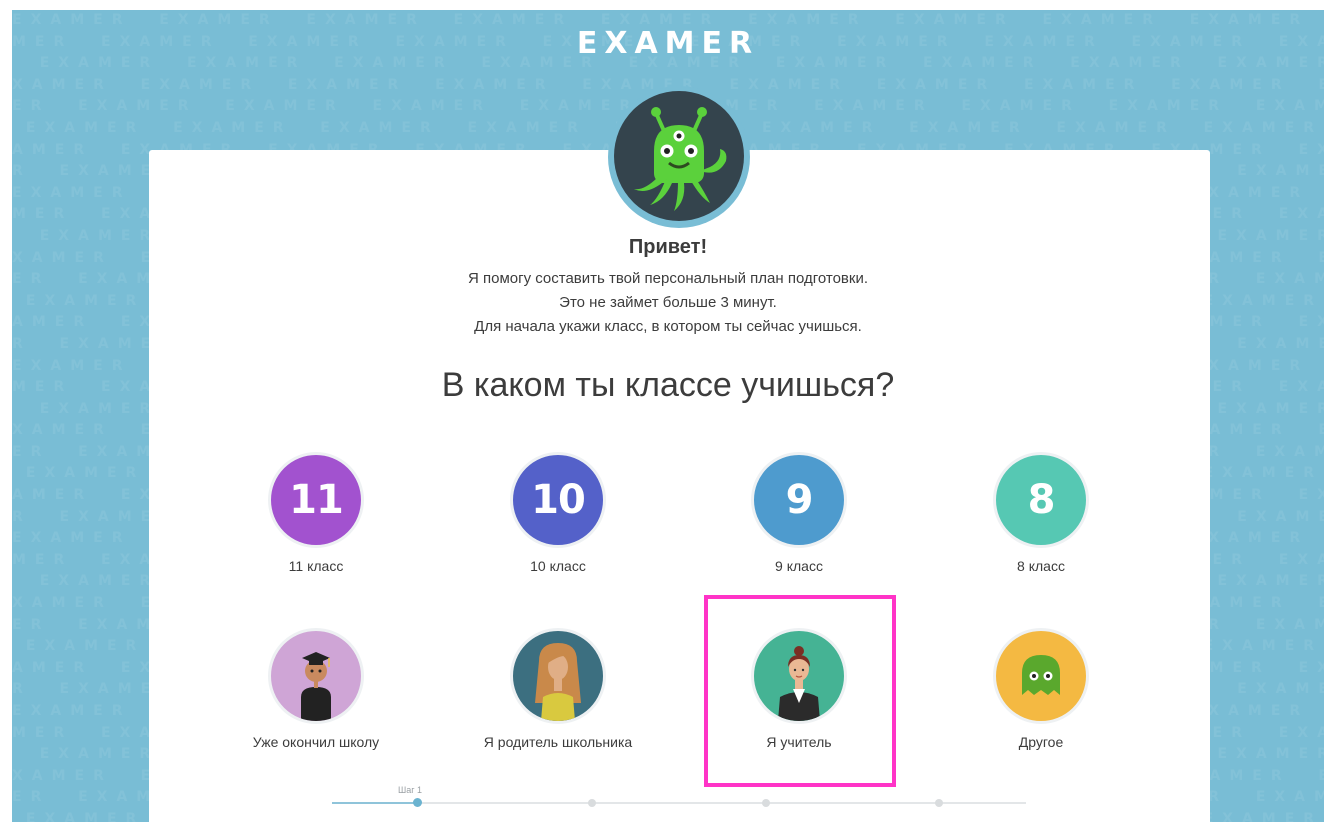  Describe the element at coordinates (799, 566) in the screenshot. I see `option-label: 9 класс` at that location.